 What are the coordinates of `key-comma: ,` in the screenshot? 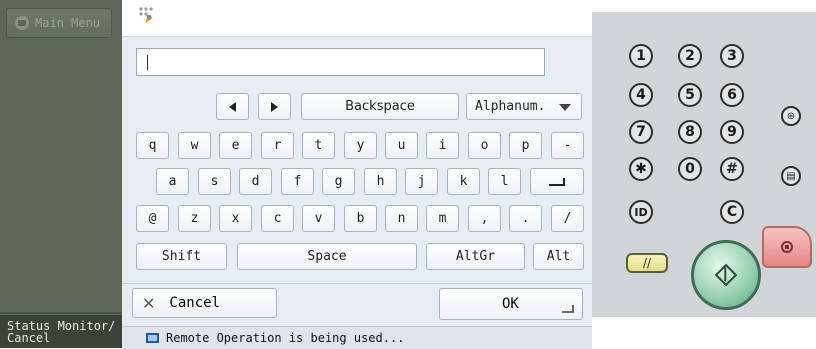 It's located at (484, 218).